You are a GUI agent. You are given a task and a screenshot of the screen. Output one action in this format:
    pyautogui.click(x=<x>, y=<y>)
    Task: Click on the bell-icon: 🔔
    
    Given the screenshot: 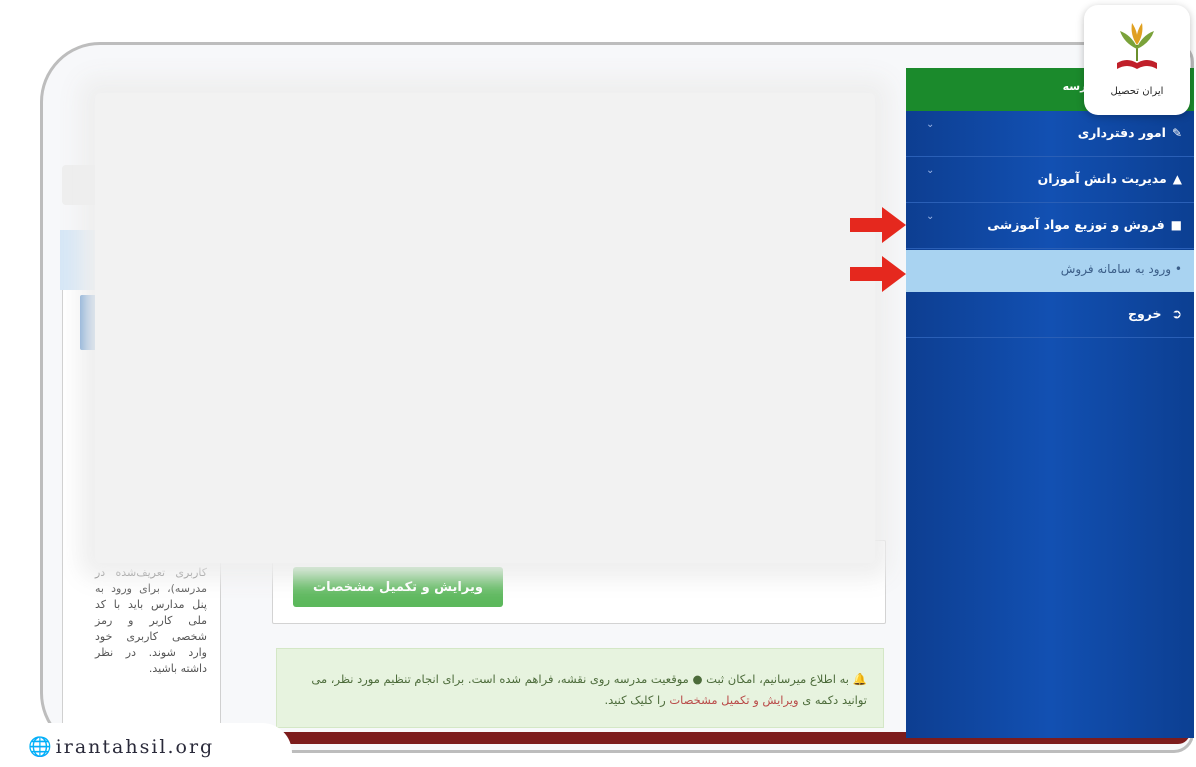 What is the action you would take?
    pyautogui.click(x=859, y=679)
    